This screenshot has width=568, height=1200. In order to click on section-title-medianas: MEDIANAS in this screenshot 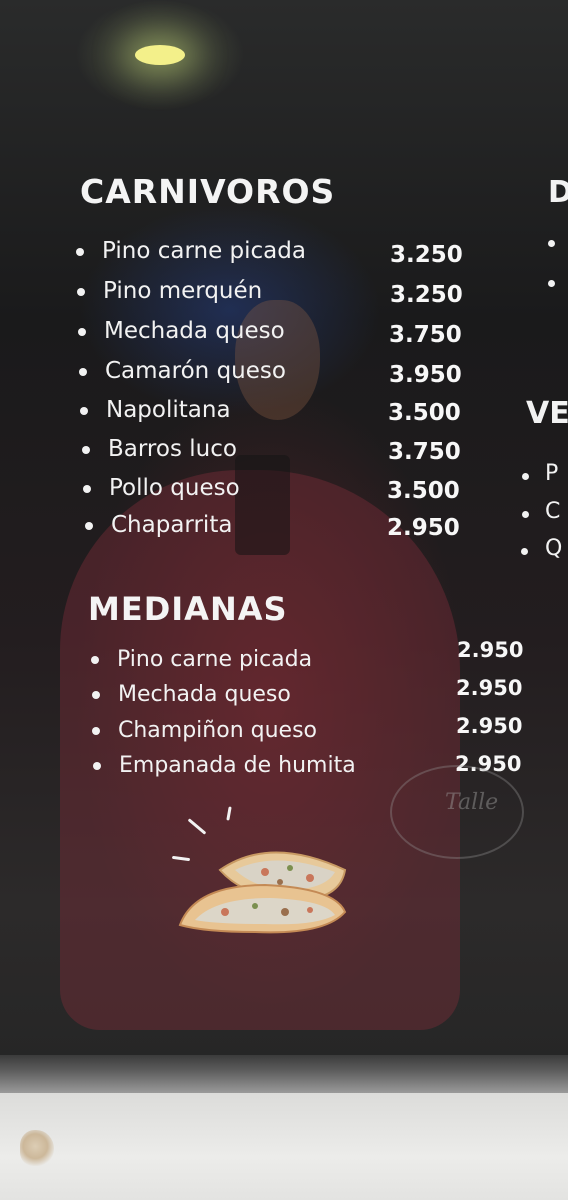, I will do `click(188, 609)`.